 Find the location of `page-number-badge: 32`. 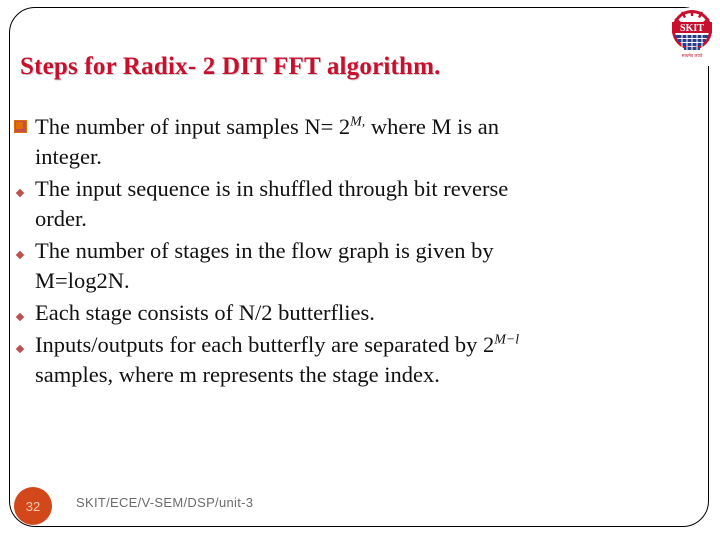

page-number-badge: 32 is located at coordinates (33, 506).